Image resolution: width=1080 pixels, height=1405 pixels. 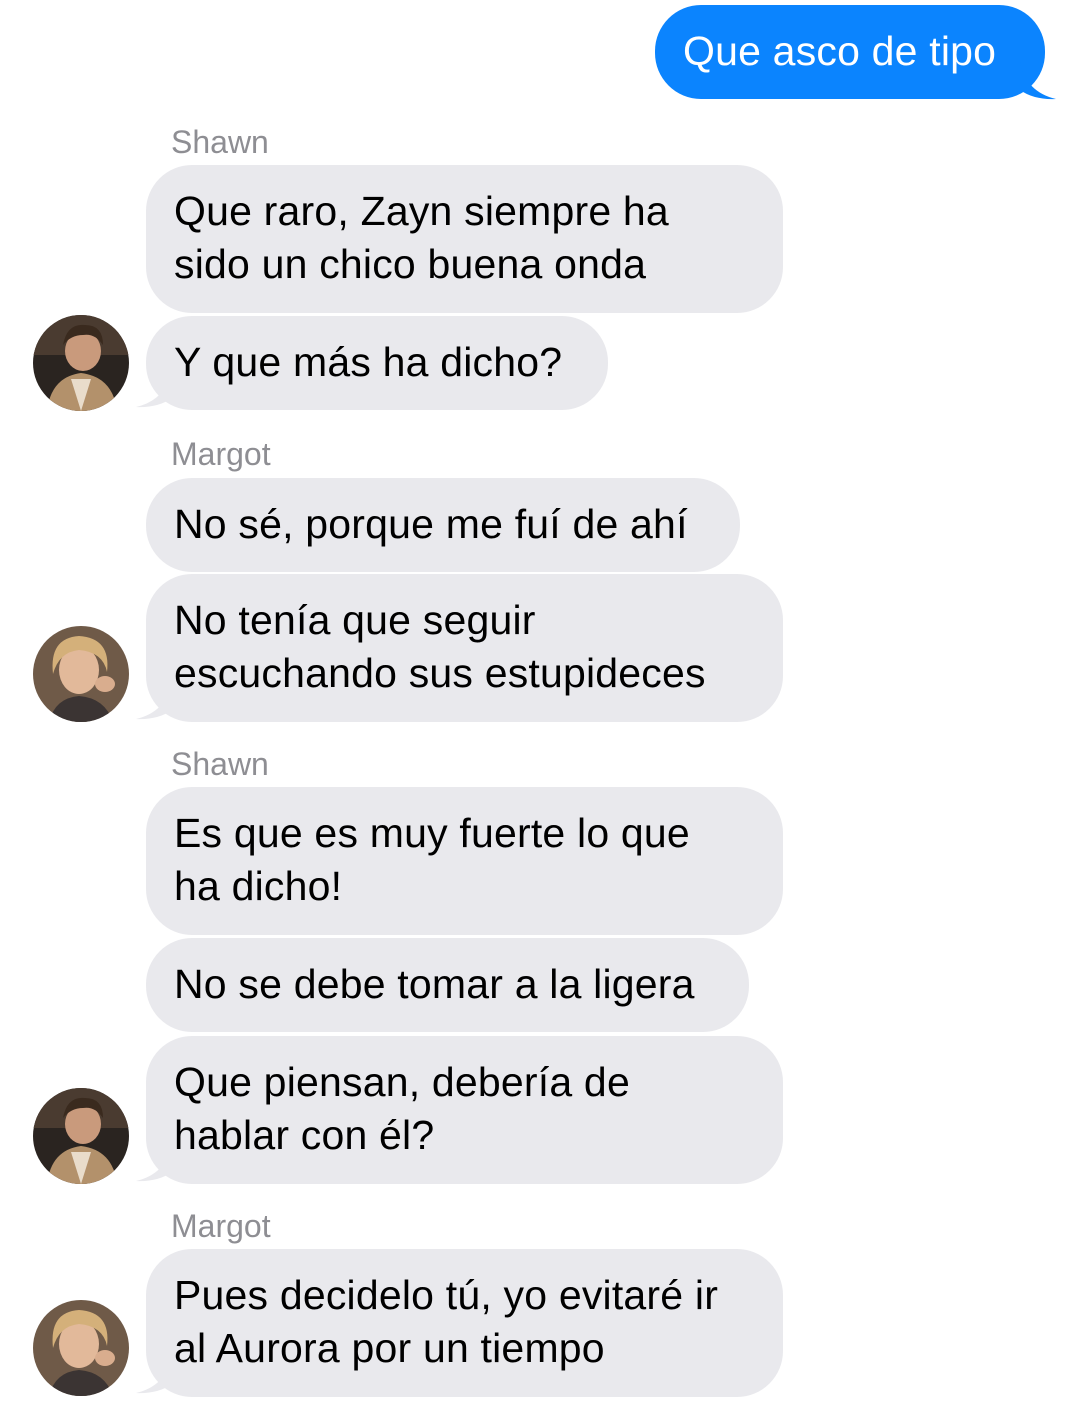 I want to click on message-text-line: Que piensan, debería de, so click(x=402, y=1082).